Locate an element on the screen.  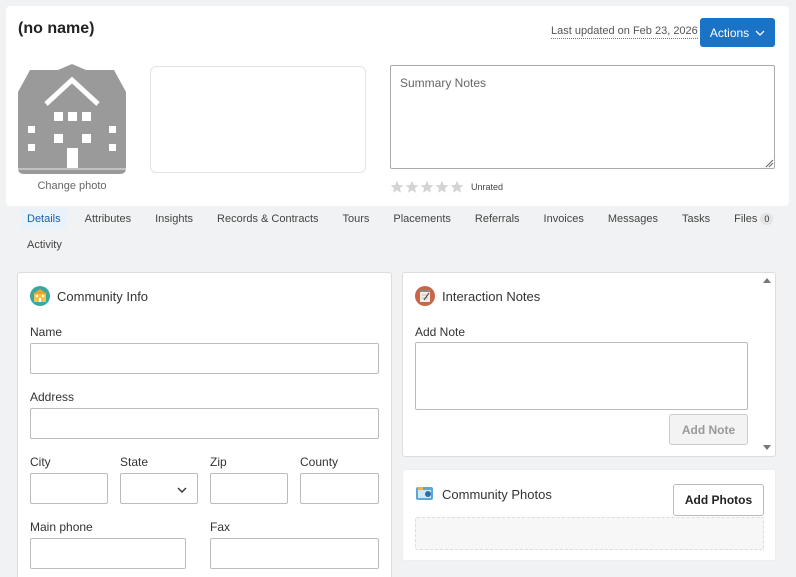
tab-label: Files is located at coordinates (746, 219).